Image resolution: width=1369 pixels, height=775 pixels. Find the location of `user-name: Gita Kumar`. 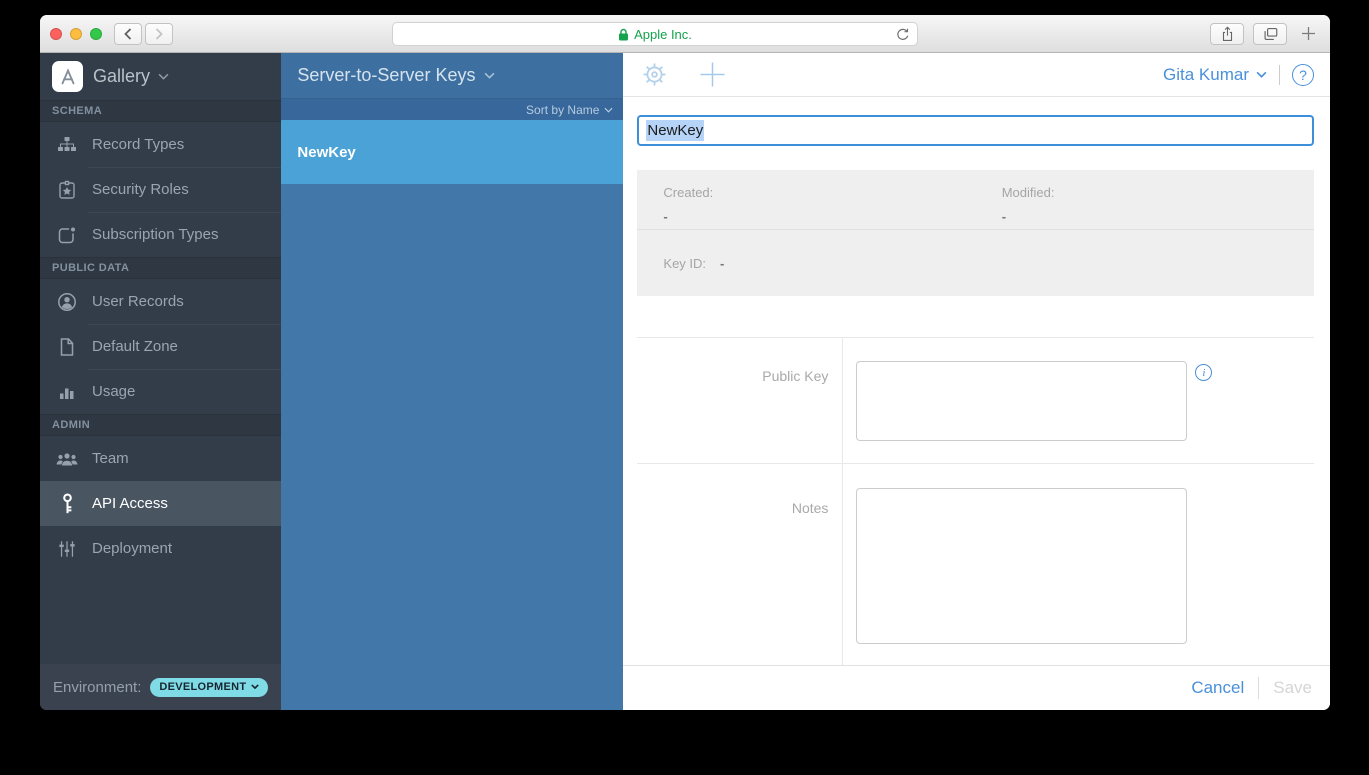

user-name: Gita Kumar is located at coordinates (1206, 74).